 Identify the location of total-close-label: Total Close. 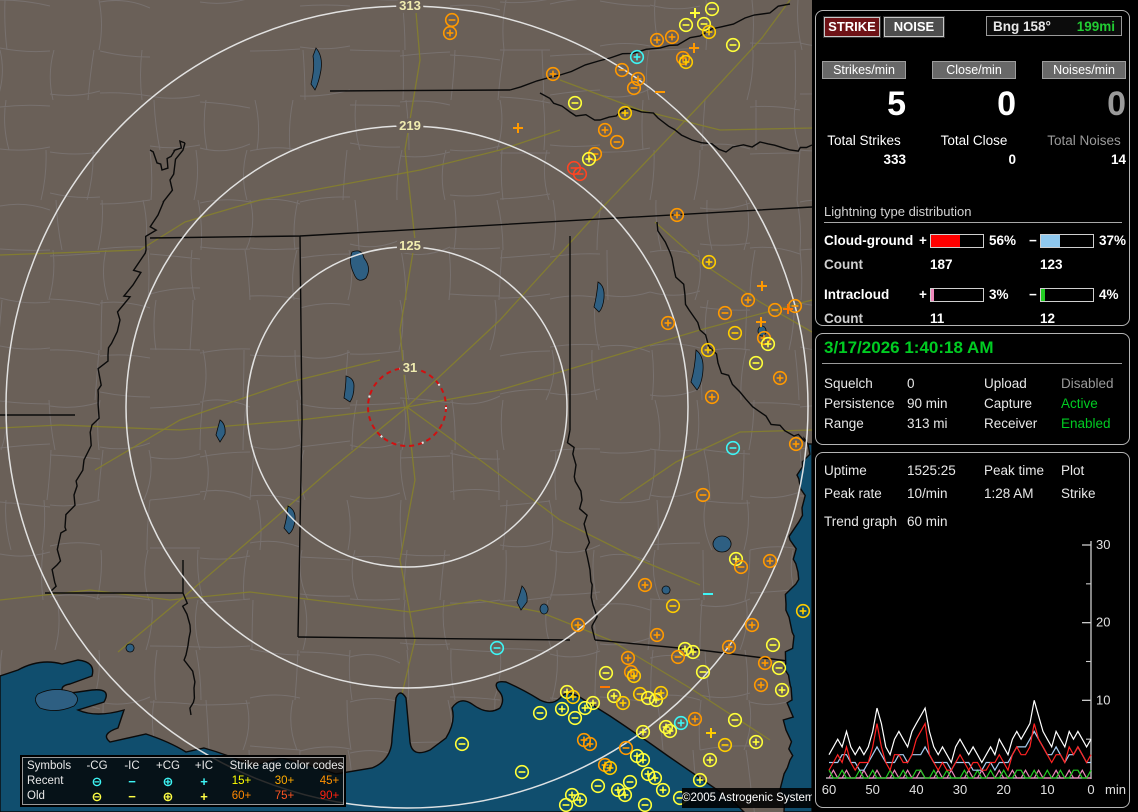
(974, 140).